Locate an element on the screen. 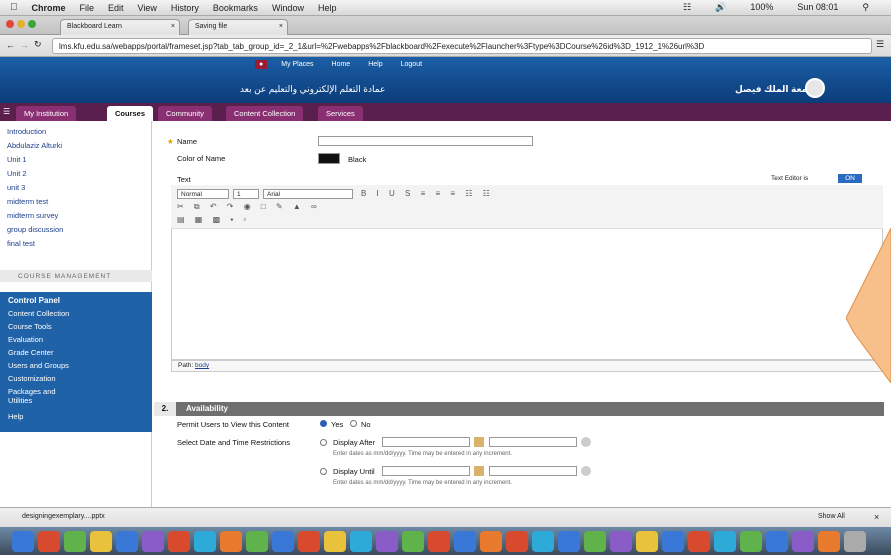  forward-icon: → is located at coordinates (24, 45).